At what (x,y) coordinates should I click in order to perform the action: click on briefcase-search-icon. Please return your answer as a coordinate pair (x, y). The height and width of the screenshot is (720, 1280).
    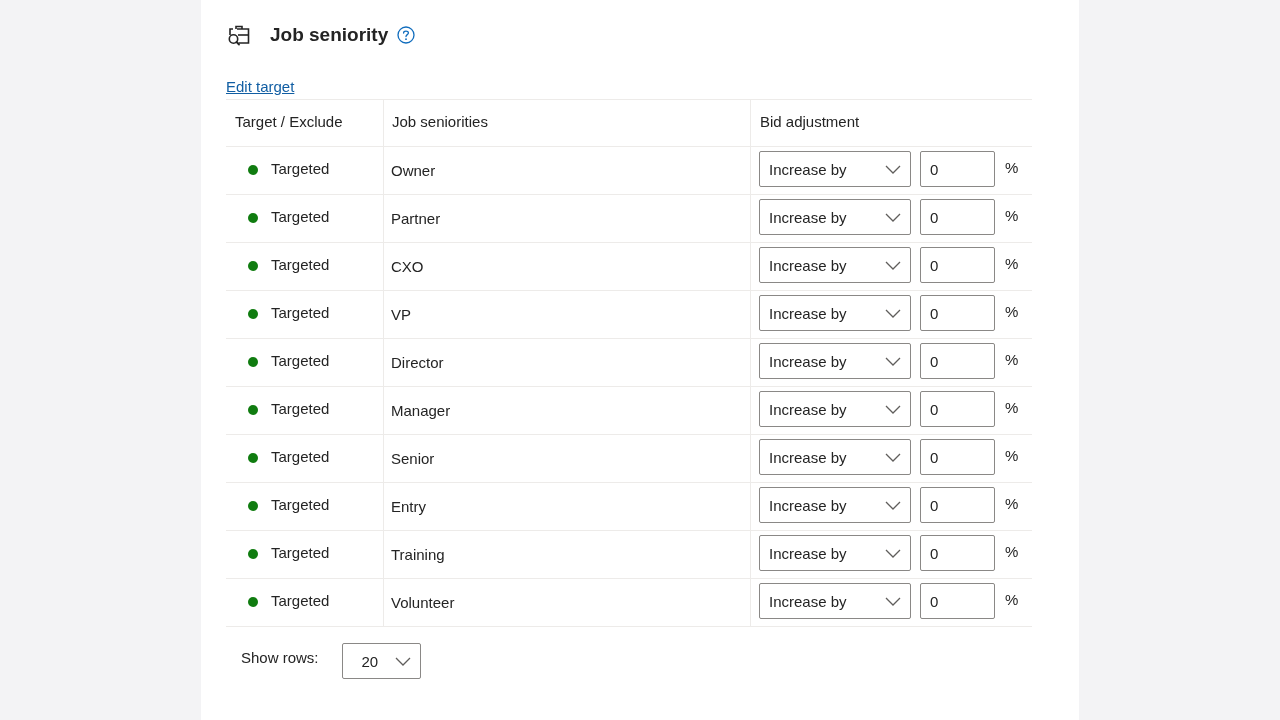
    Looking at the image, I should click on (239, 35).